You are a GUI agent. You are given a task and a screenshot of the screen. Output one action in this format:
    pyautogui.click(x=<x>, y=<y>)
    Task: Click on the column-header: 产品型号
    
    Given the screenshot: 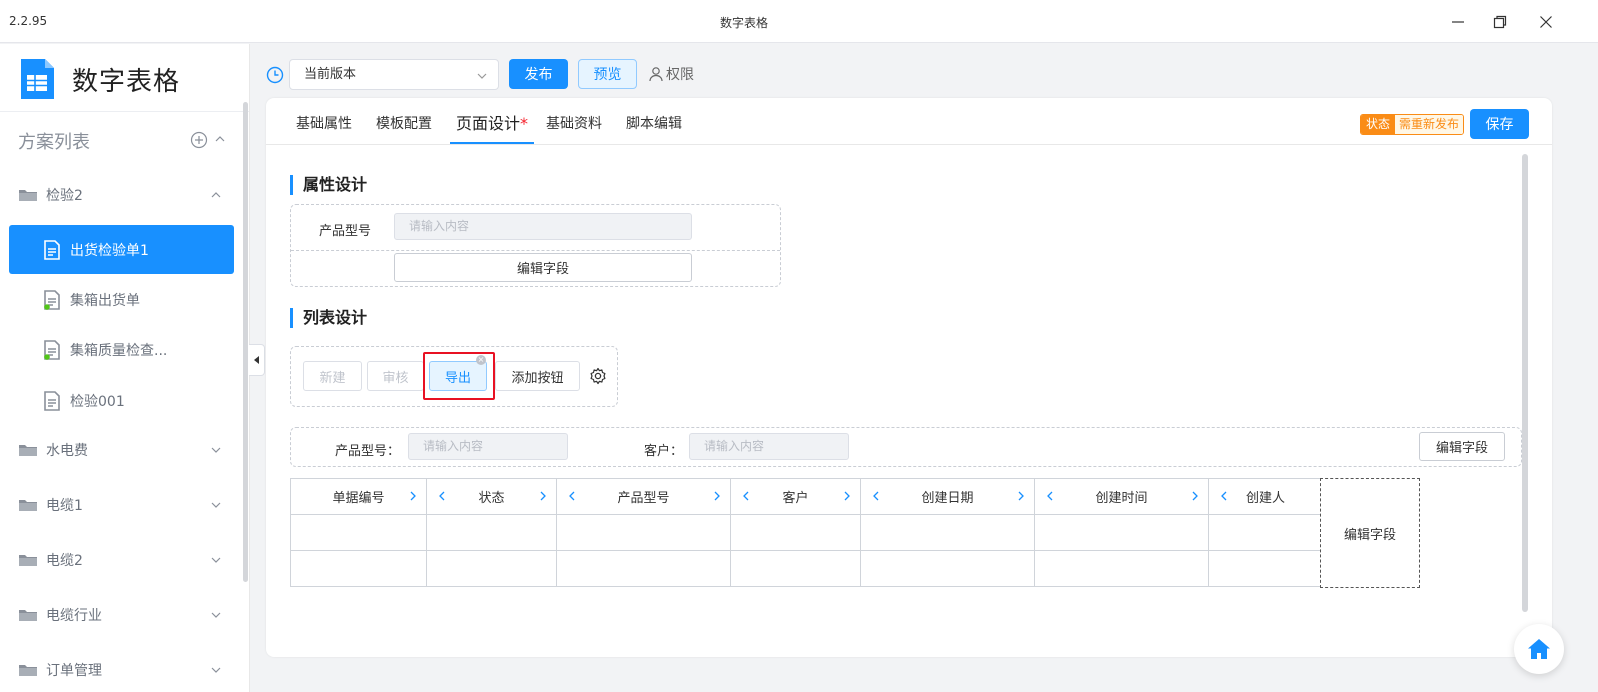 What is the action you would take?
    pyautogui.click(x=643, y=496)
    